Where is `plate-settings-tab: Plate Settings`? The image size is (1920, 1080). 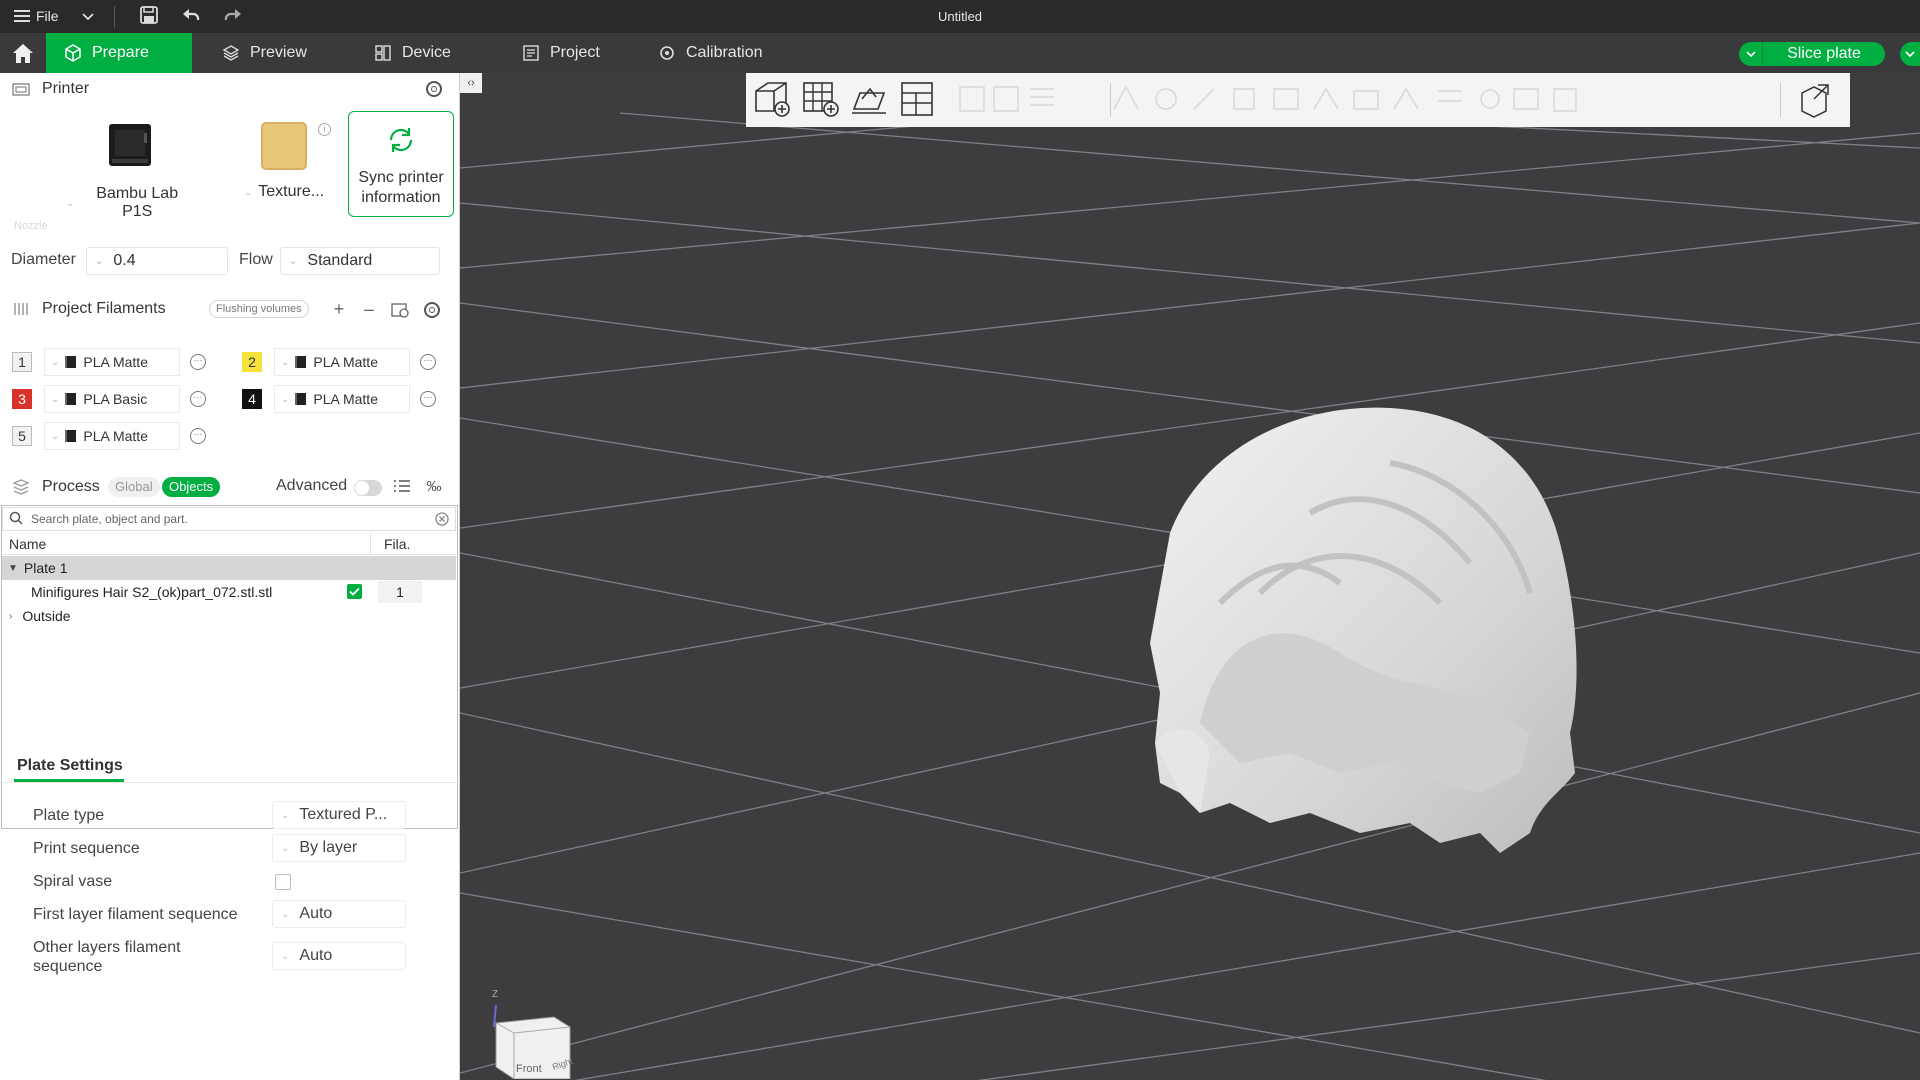 plate-settings-tab: Plate Settings is located at coordinates (70, 766).